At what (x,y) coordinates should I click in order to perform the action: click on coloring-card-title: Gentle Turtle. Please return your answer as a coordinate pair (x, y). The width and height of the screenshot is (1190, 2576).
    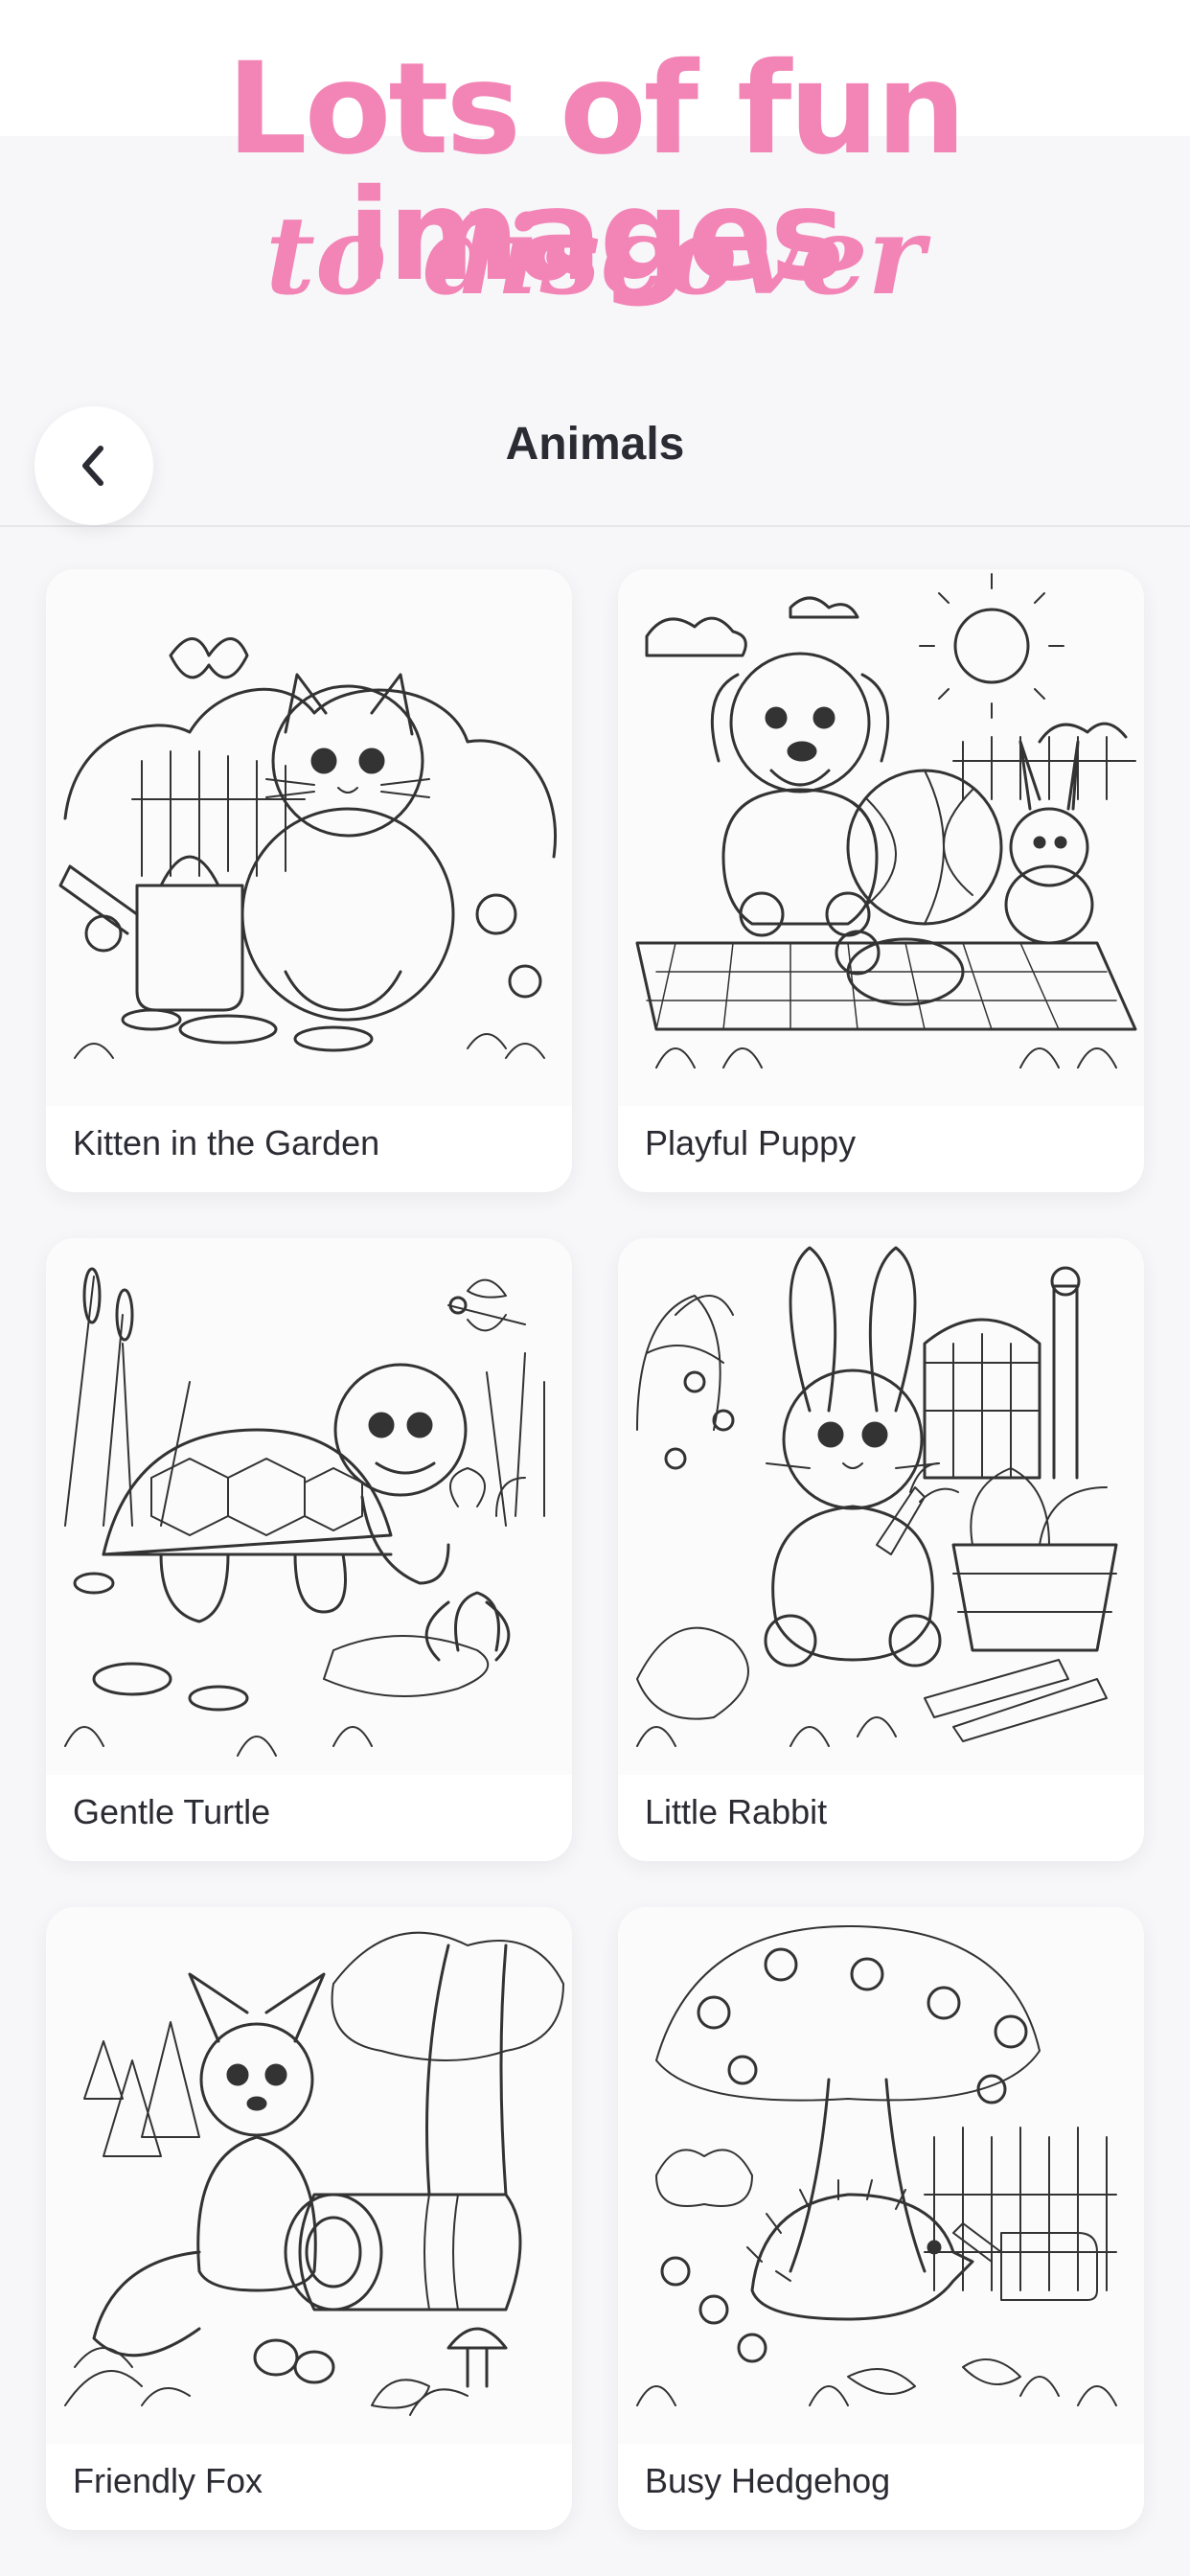
    Looking at the image, I should click on (172, 1811).